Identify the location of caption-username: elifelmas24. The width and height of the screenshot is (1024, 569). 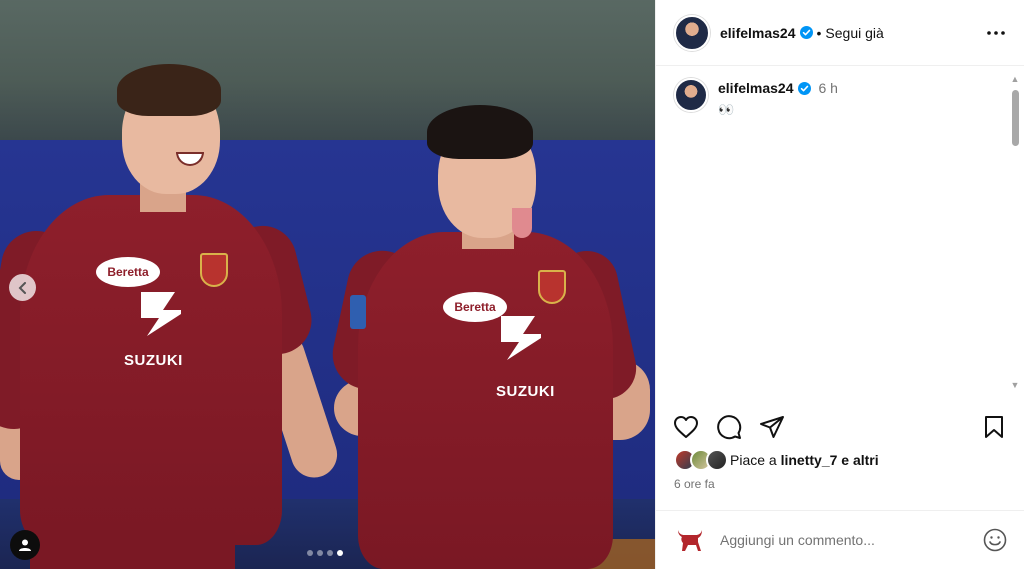
(756, 88).